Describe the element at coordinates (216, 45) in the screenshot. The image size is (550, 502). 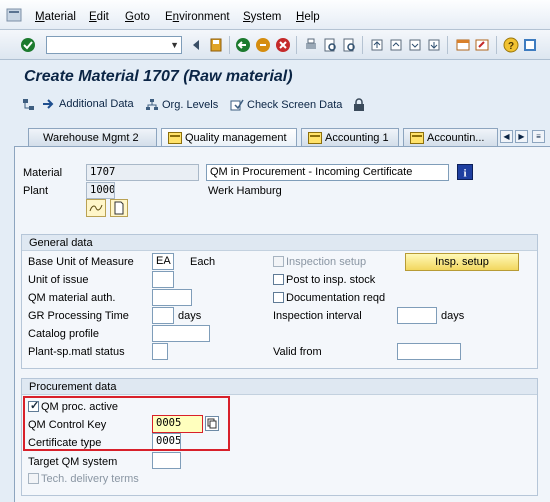
I see `save-icon` at that location.